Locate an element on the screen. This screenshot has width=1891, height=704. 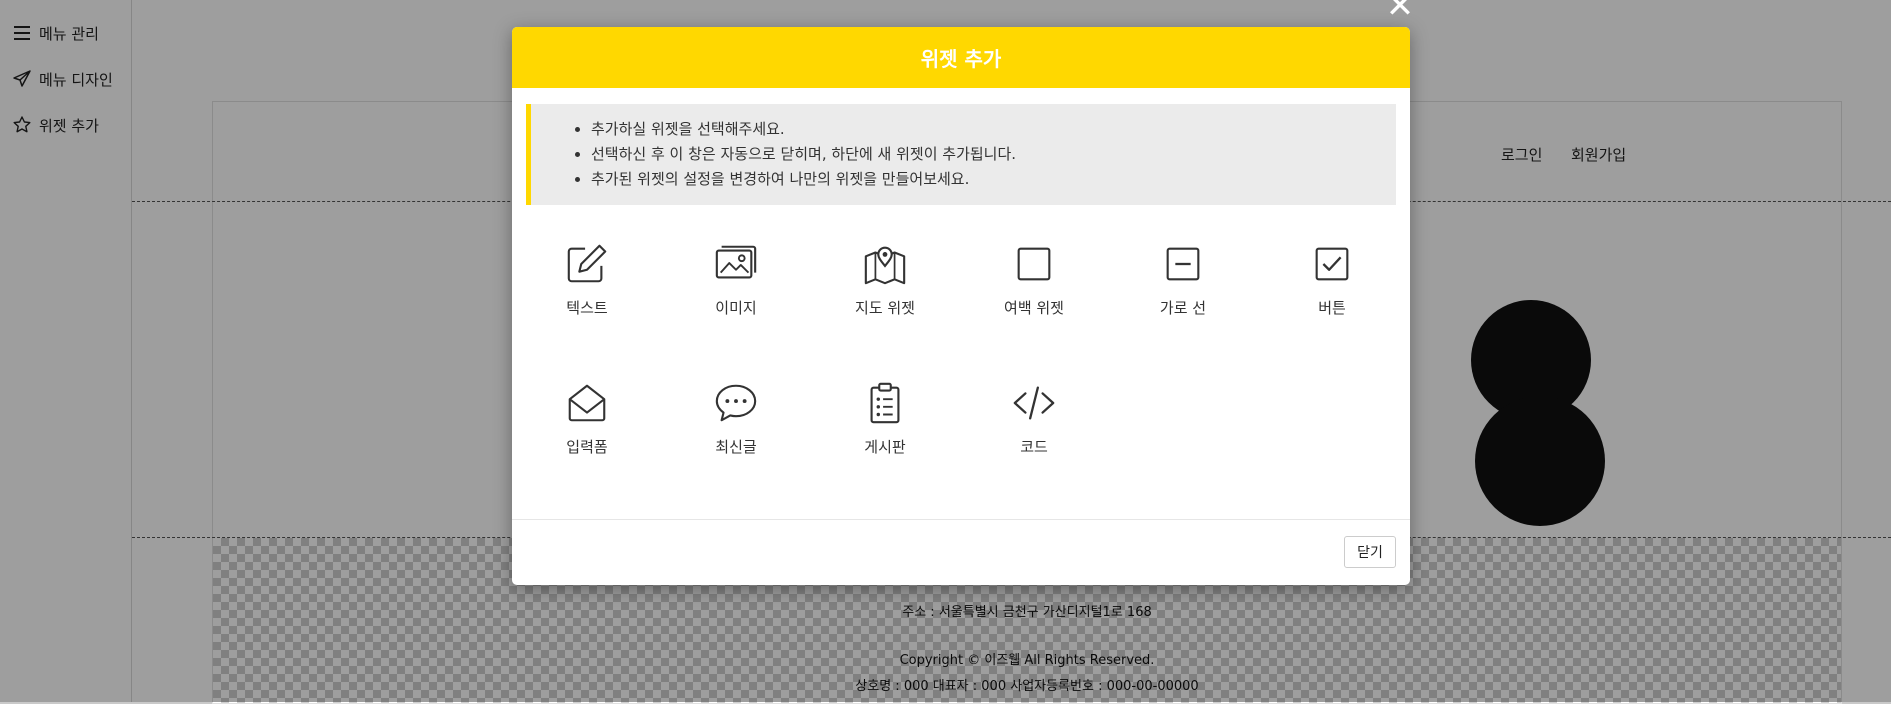
envelope-open-icon is located at coordinates (587, 403).